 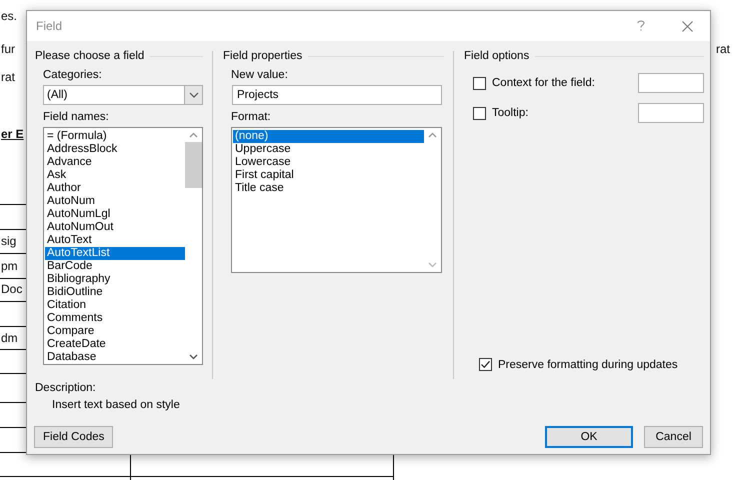 What do you see at coordinates (115, 266) in the screenshot?
I see `list-item: BarCode` at bounding box center [115, 266].